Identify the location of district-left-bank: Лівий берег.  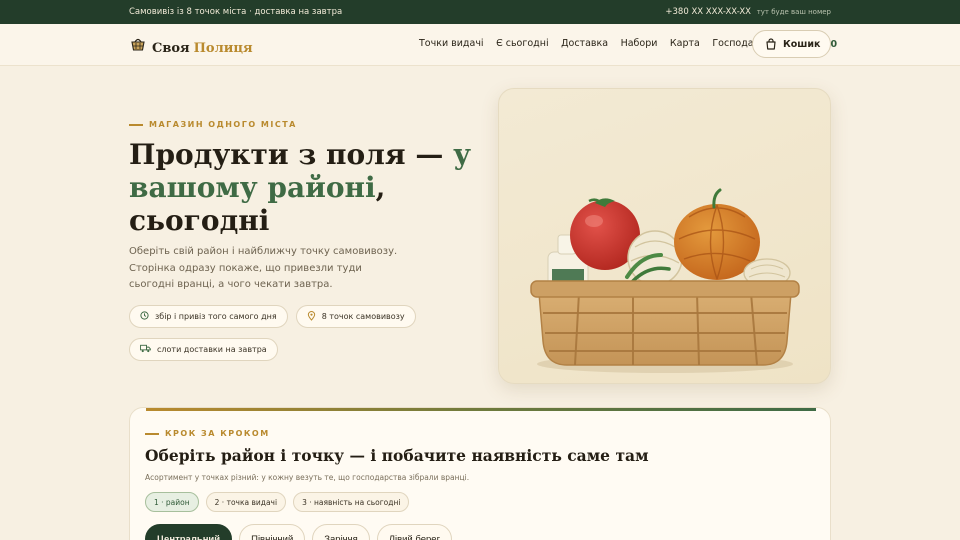
(414, 532).